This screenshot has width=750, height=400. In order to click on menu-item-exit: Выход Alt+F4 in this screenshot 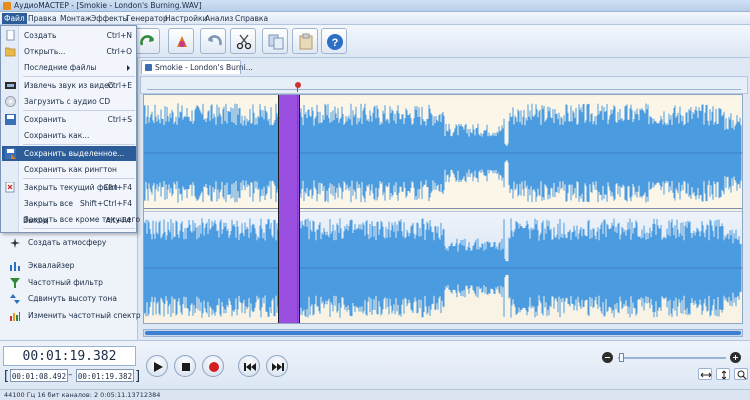, I will do `click(68, 220)`.